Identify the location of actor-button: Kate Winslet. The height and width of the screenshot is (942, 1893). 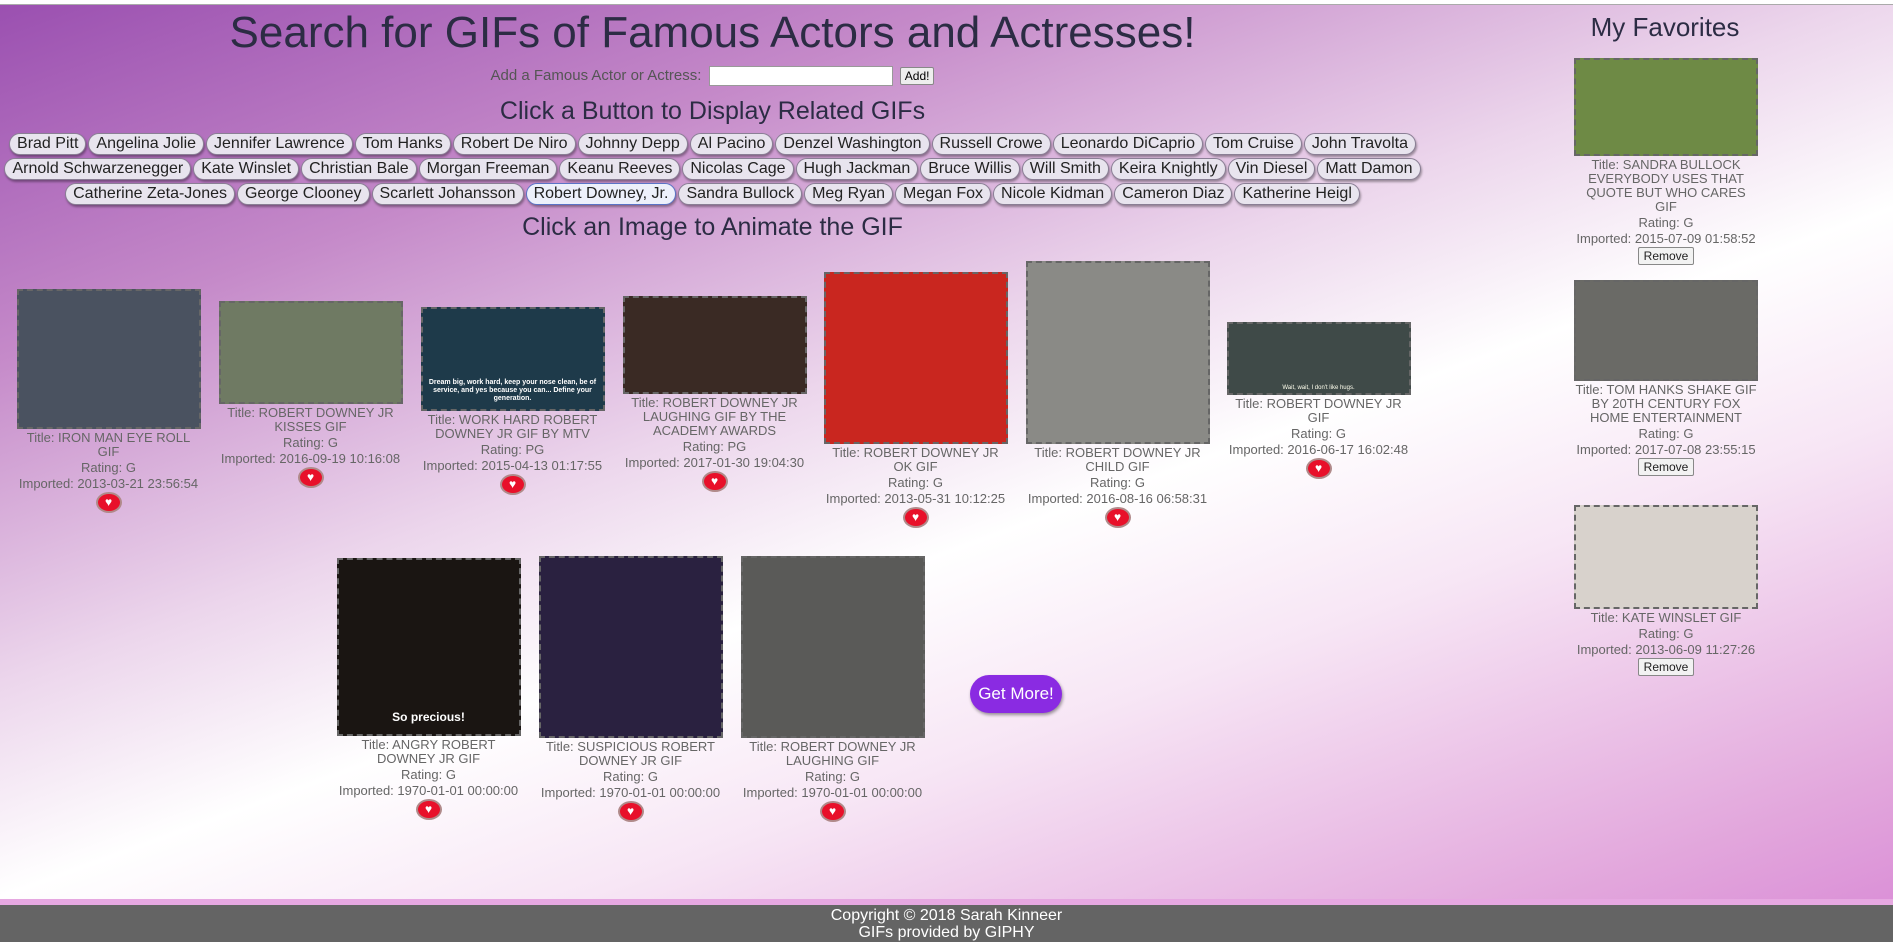
(246, 169).